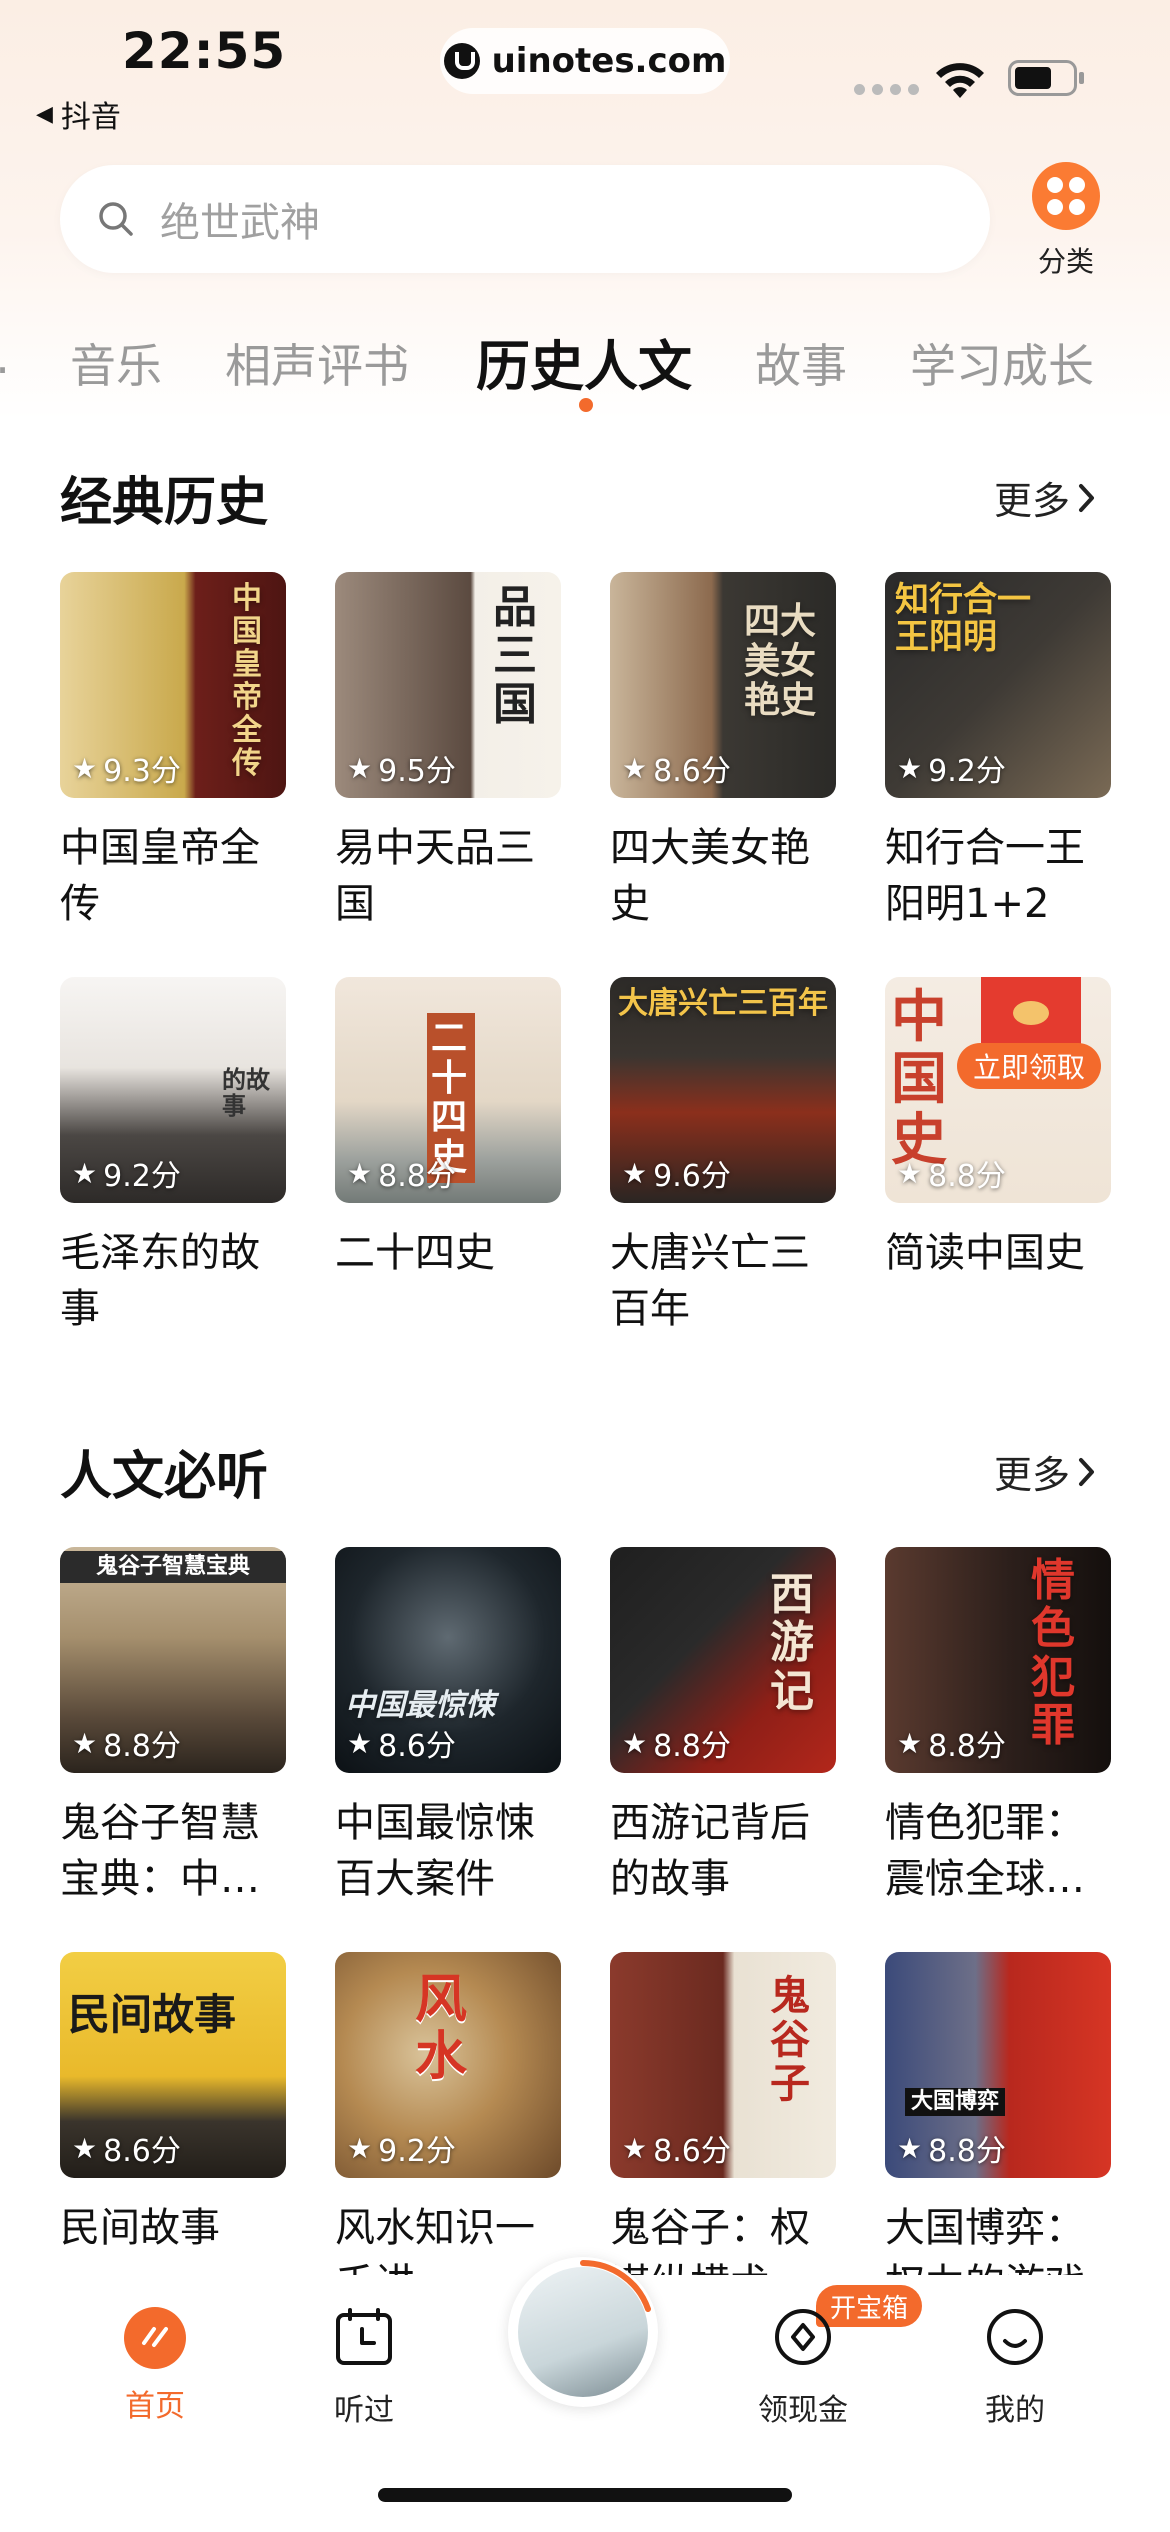  What do you see at coordinates (515, 656) in the screenshot?
I see `cover-title: 品三国` at bounding box center [515, 656].